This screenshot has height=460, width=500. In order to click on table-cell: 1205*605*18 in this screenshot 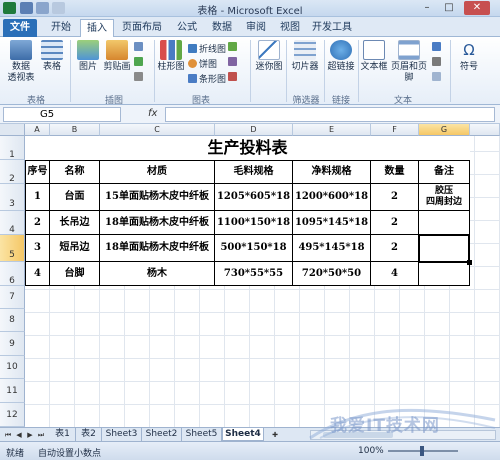, I will do `click(254, 197)`.